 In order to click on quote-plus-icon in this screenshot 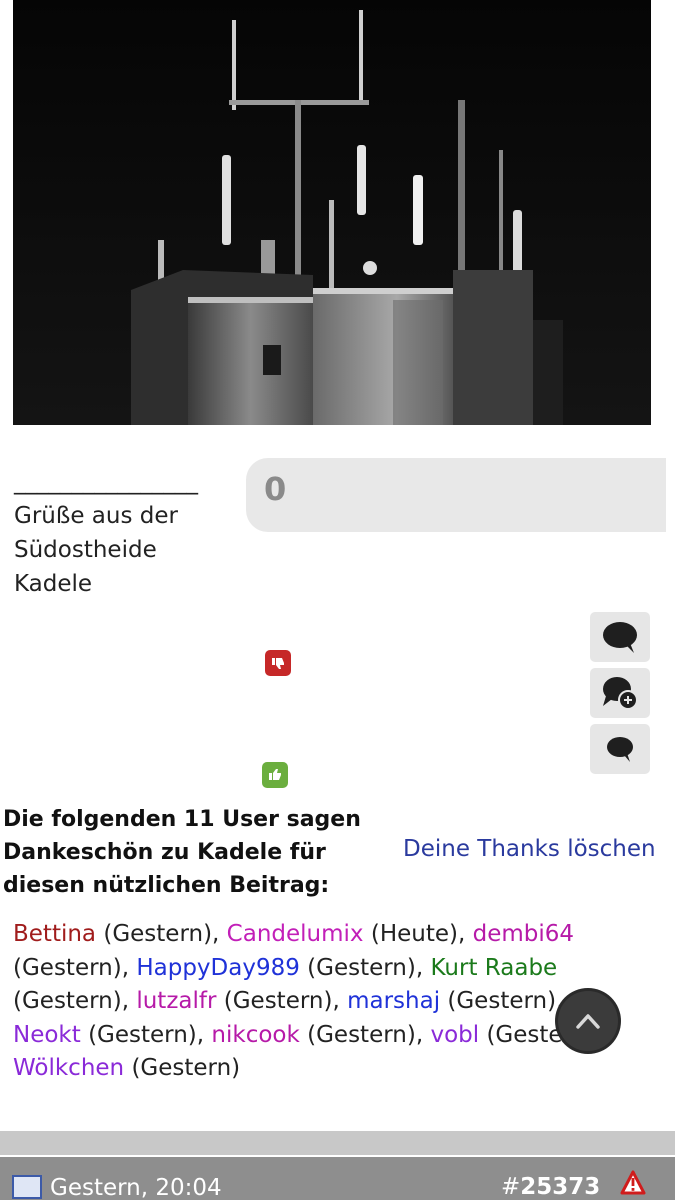, I will do `click(620, 693)`.